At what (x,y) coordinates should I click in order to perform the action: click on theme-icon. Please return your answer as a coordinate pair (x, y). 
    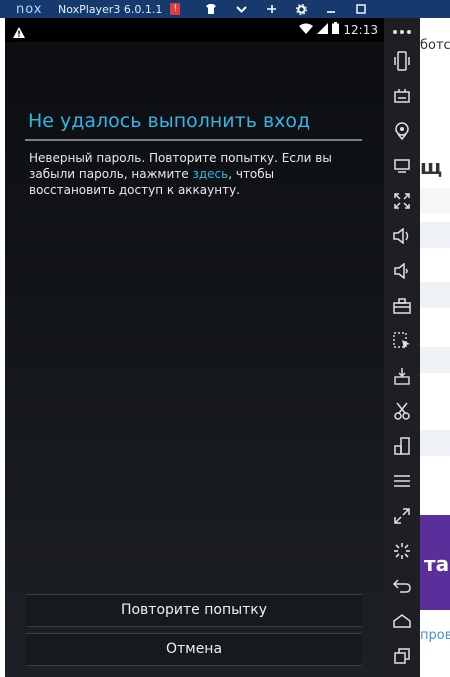
    Looking at the image, I should click on (211, 9).